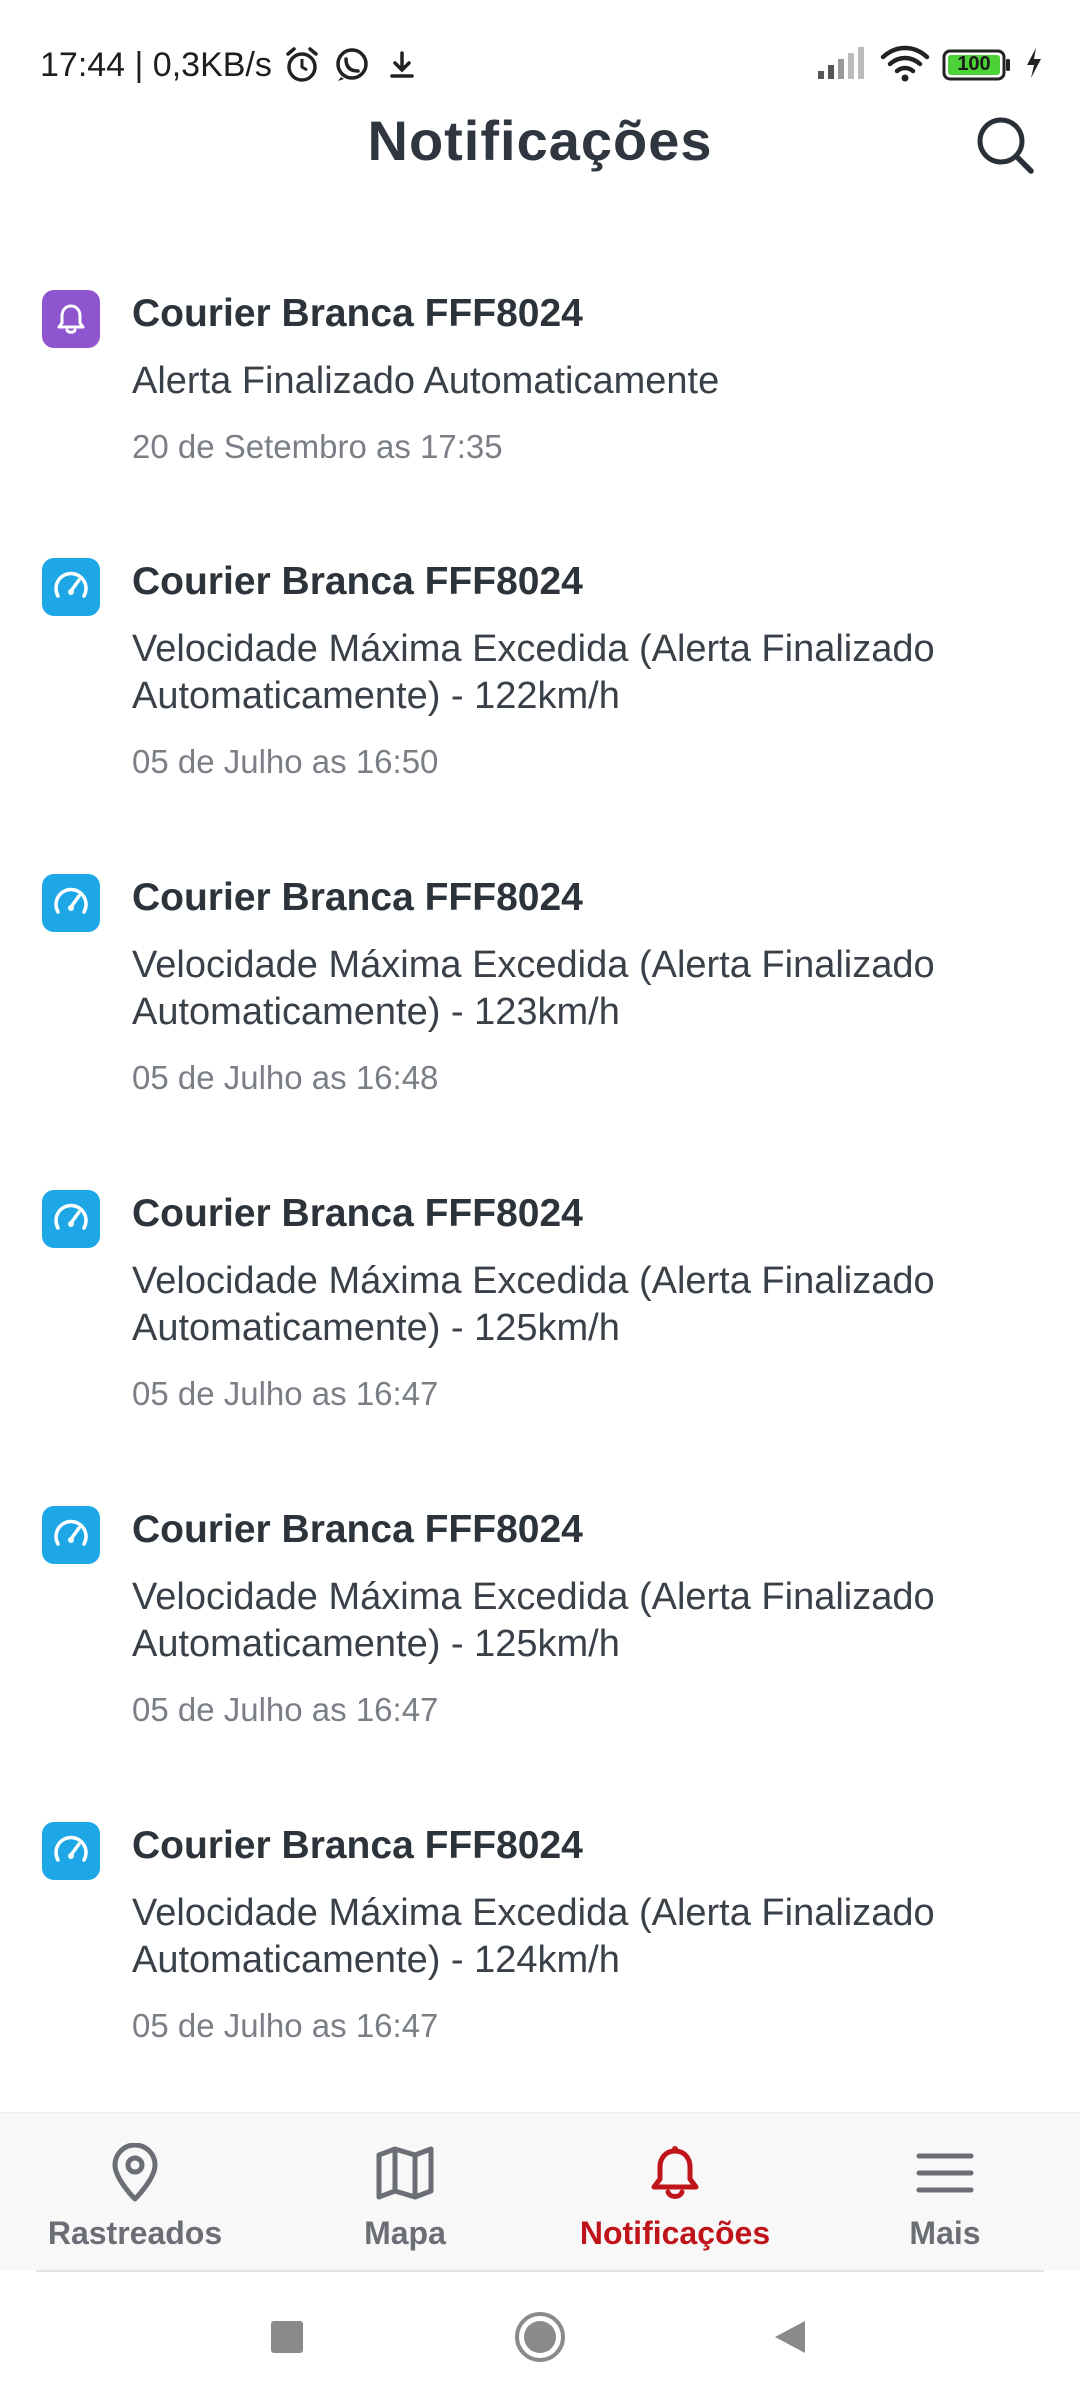 Image resolution: width=1080 pixels, height=2400 pixels. I want to click on charging-icon, so click(1034, 65).